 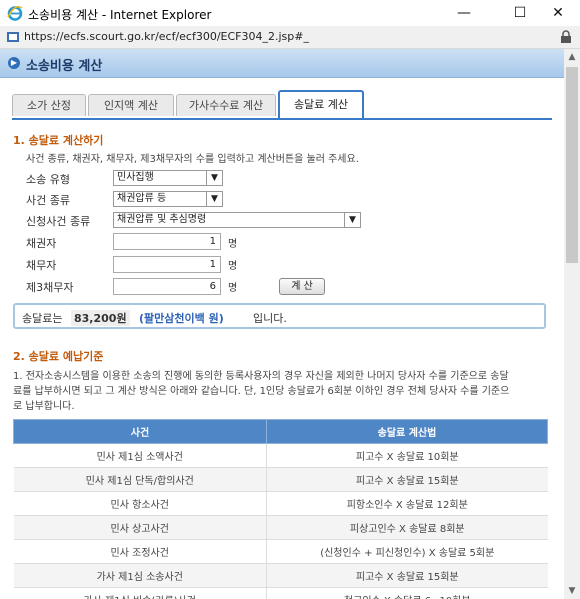 I want to click on scroll-down-arrow-icon: ▼, so click(x=572, y=591).